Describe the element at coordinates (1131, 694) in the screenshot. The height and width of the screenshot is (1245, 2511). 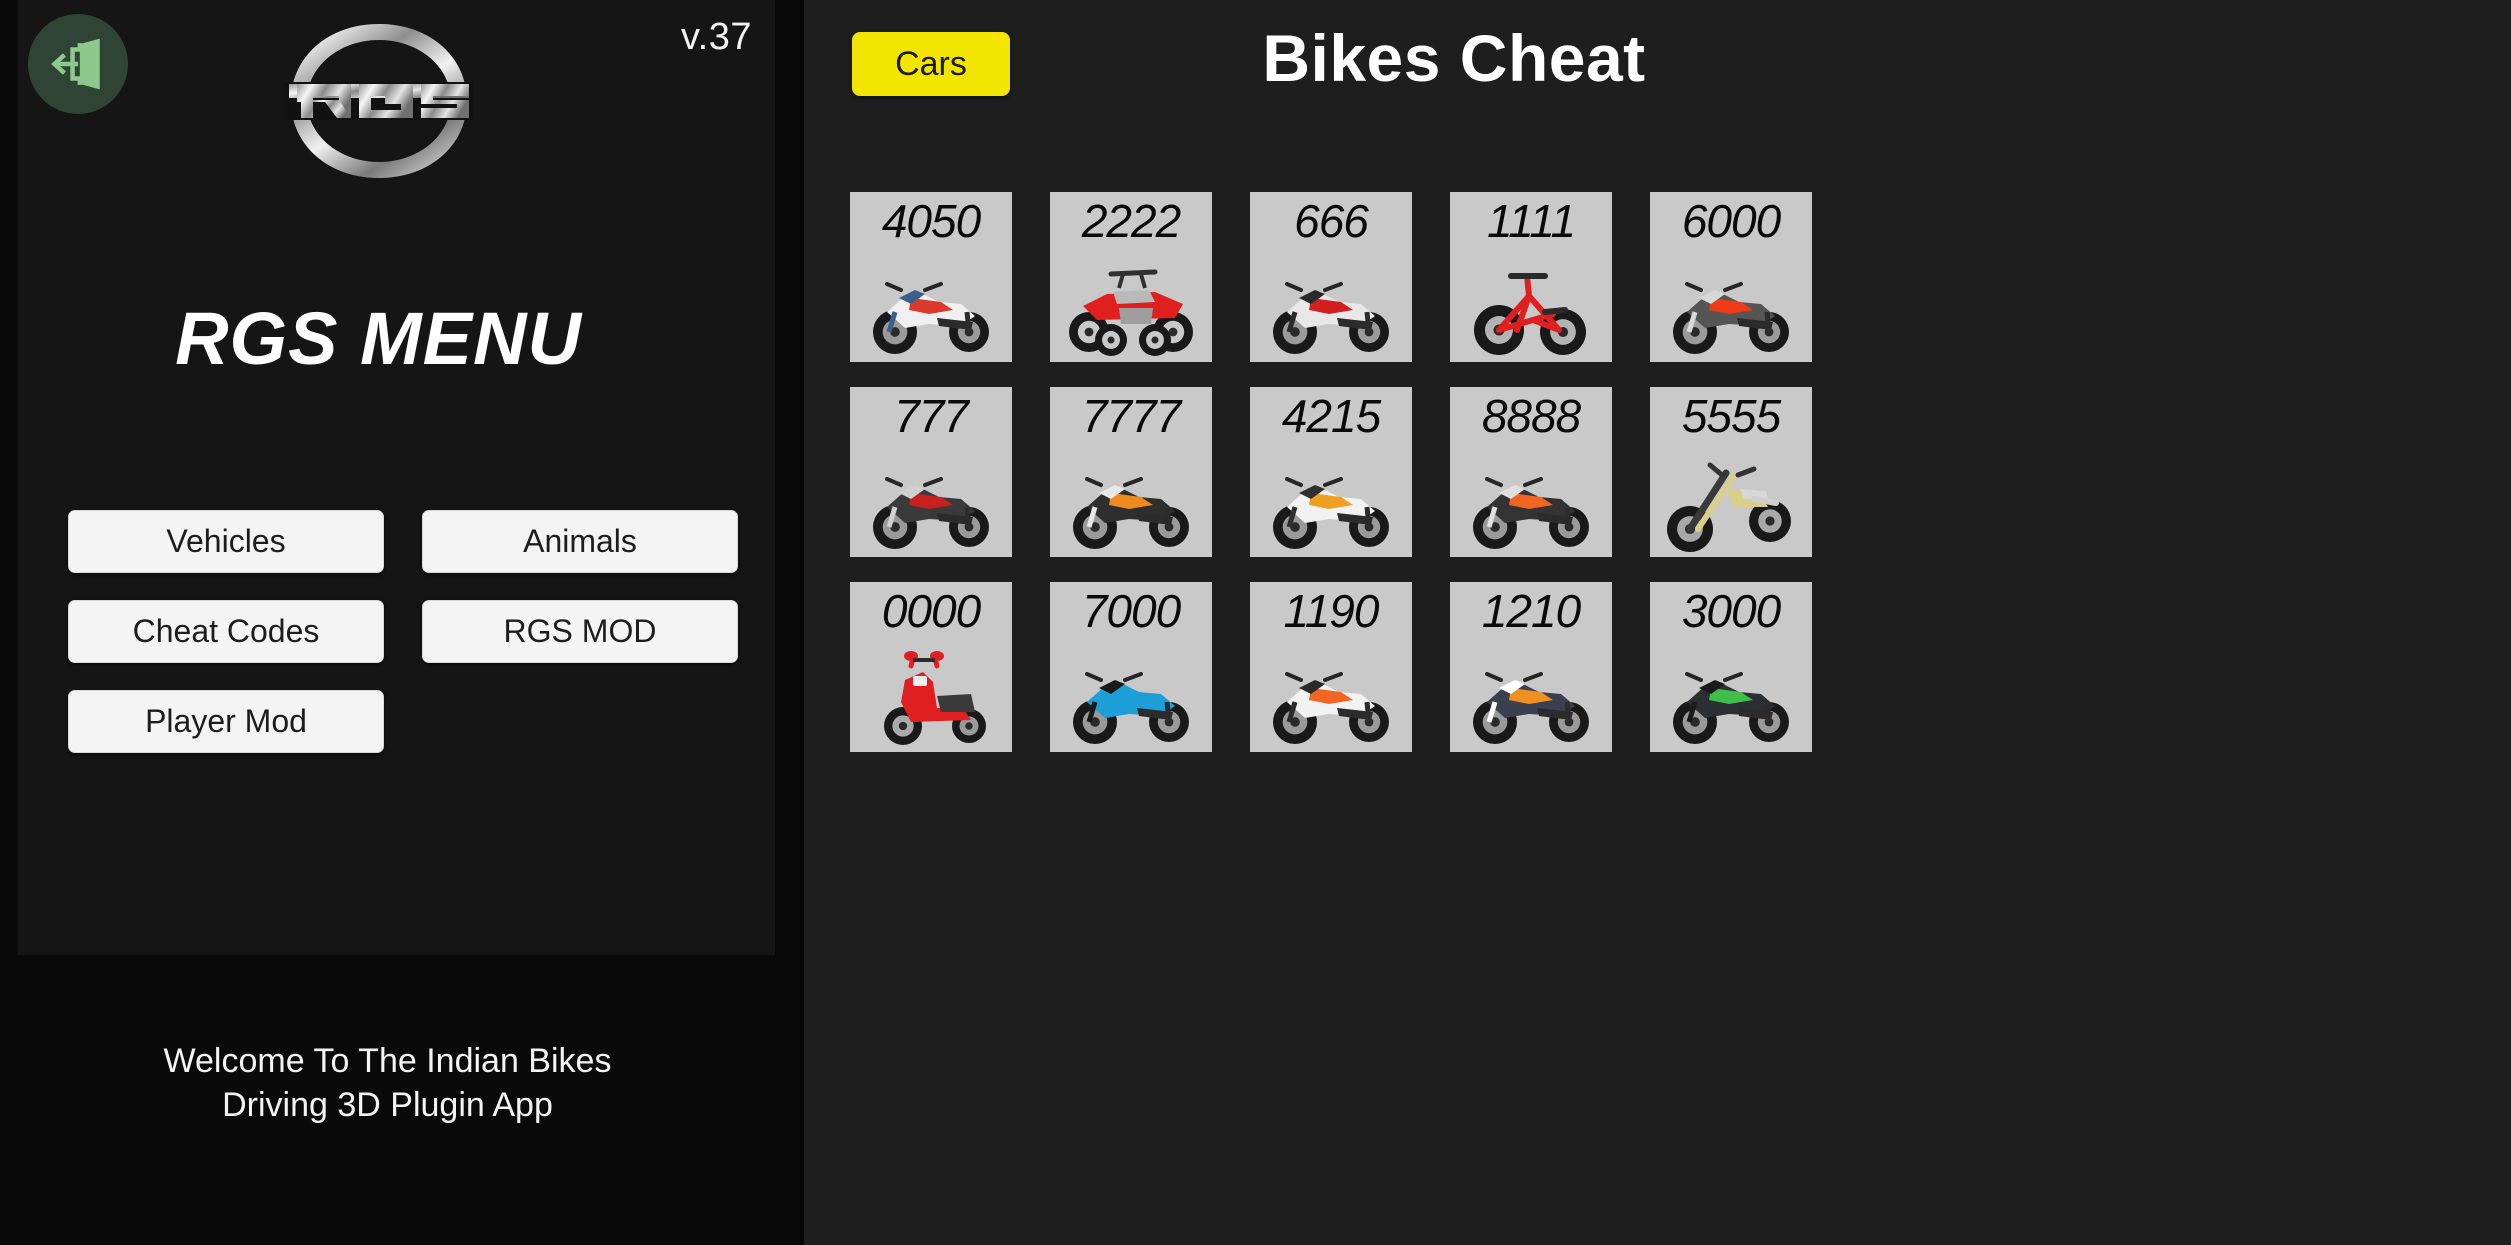
I see `hayabusa-blue-icon` at that location.